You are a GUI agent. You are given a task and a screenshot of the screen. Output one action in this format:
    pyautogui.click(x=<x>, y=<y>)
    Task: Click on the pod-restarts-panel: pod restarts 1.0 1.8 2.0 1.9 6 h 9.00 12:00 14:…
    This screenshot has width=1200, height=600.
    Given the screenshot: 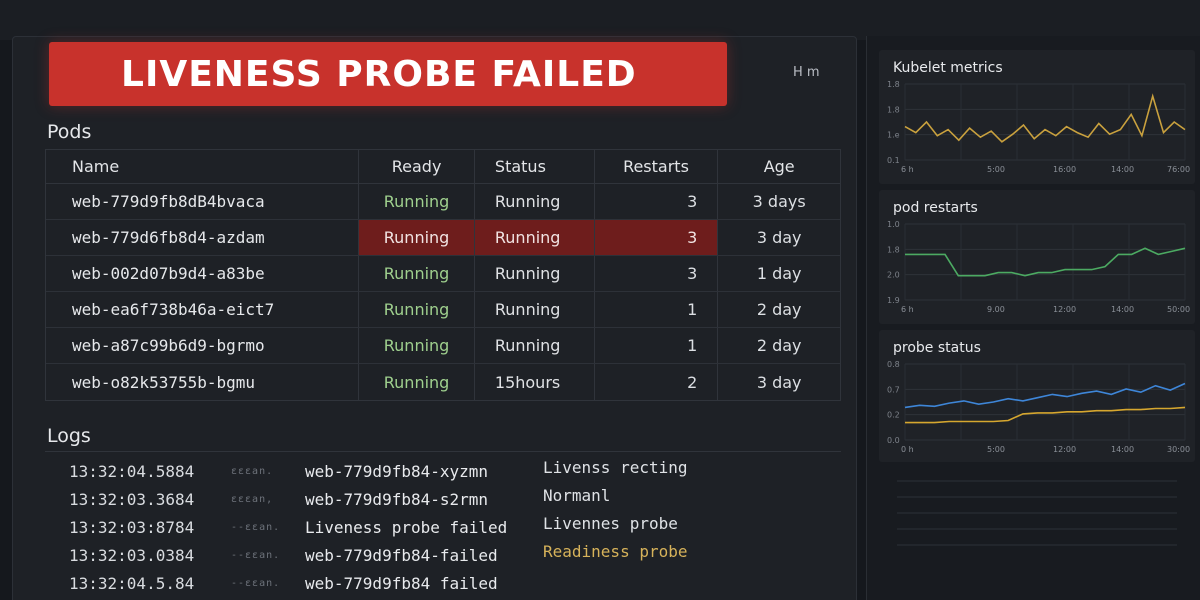 What is the action you would take?
    pyautogui.click(x=1037, y=257)
    